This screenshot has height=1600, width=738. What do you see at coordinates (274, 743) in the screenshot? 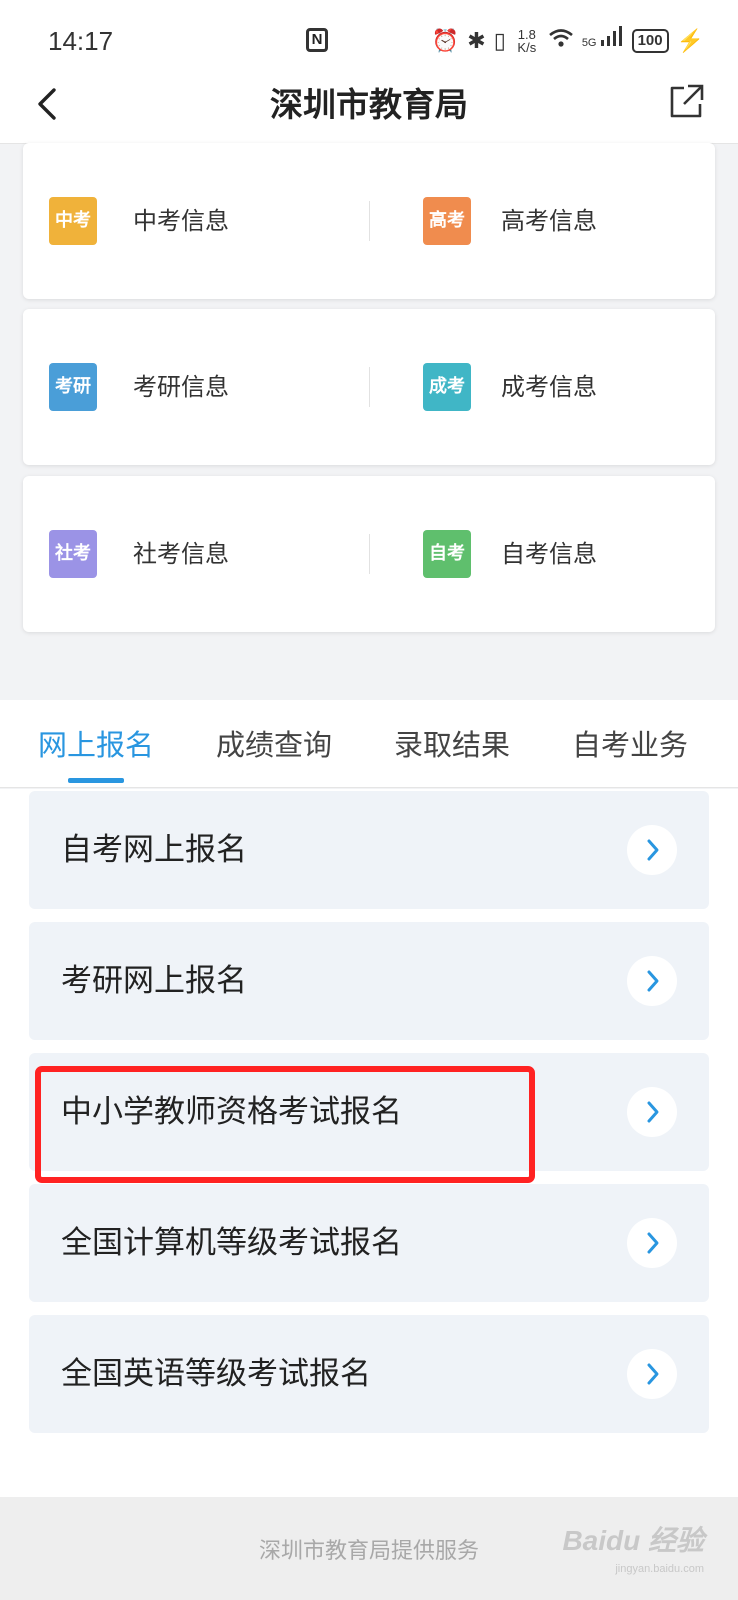
I see `tab-score-query: 成绩查询` at bounding box center [274, 743].